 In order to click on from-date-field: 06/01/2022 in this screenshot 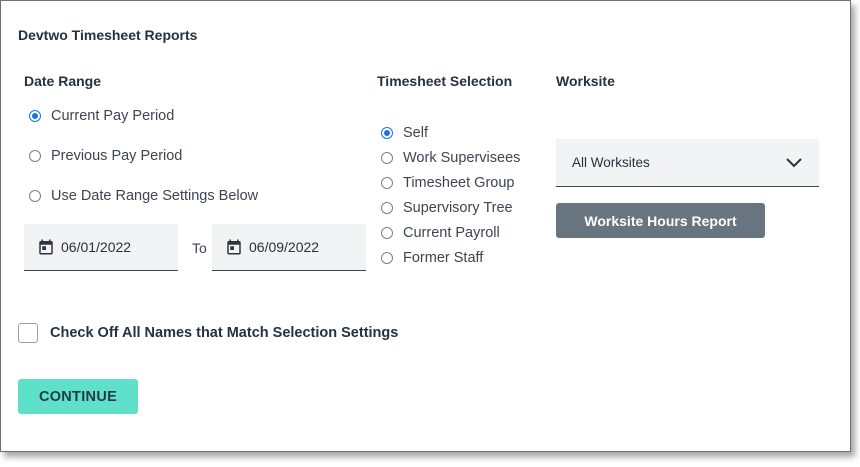, I will do `click(101, 247)`.